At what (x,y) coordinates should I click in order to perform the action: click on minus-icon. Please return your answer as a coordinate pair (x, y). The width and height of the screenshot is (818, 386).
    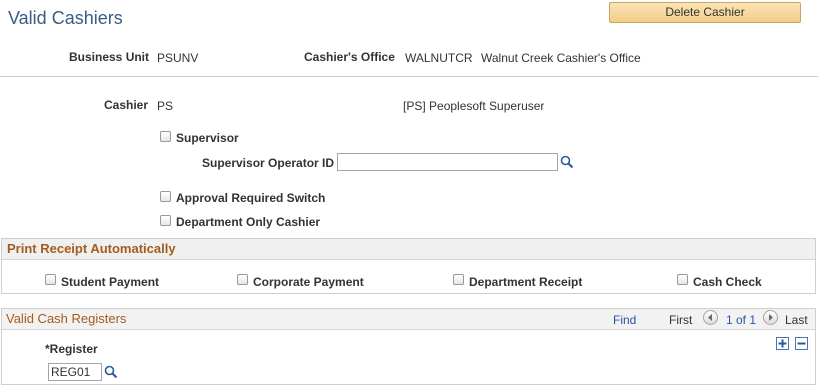
    Looking at the image, I should click on (801, 343).